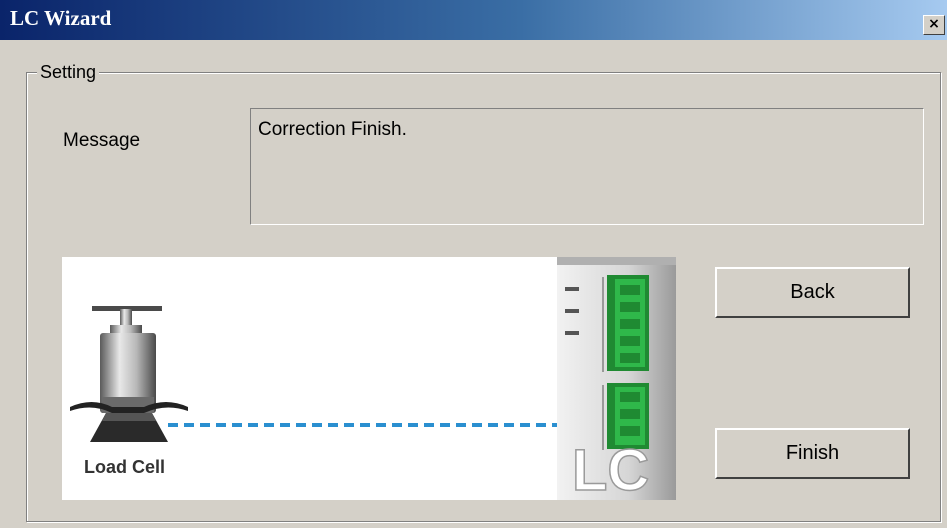 Image resolution: width=947 pixels, height=528 pixels. What do you see at coordinates (616, 378) in the screenshot?
I see `lc-module-icon: LC` at bounding box center [616, 378].